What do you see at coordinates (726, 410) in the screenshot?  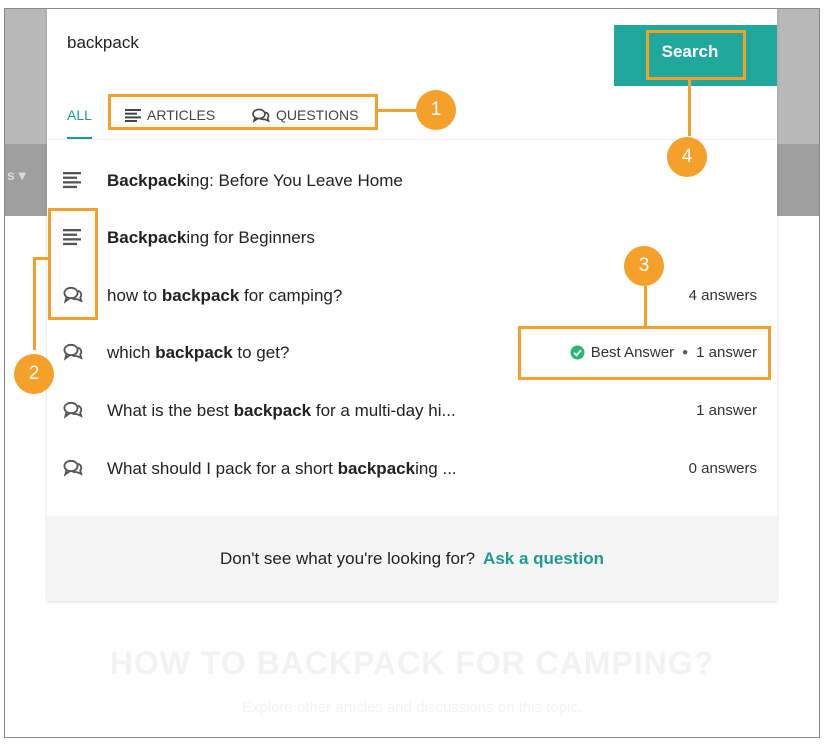 I see `answer-count: 1 answer` at bounding box center [726, 410].